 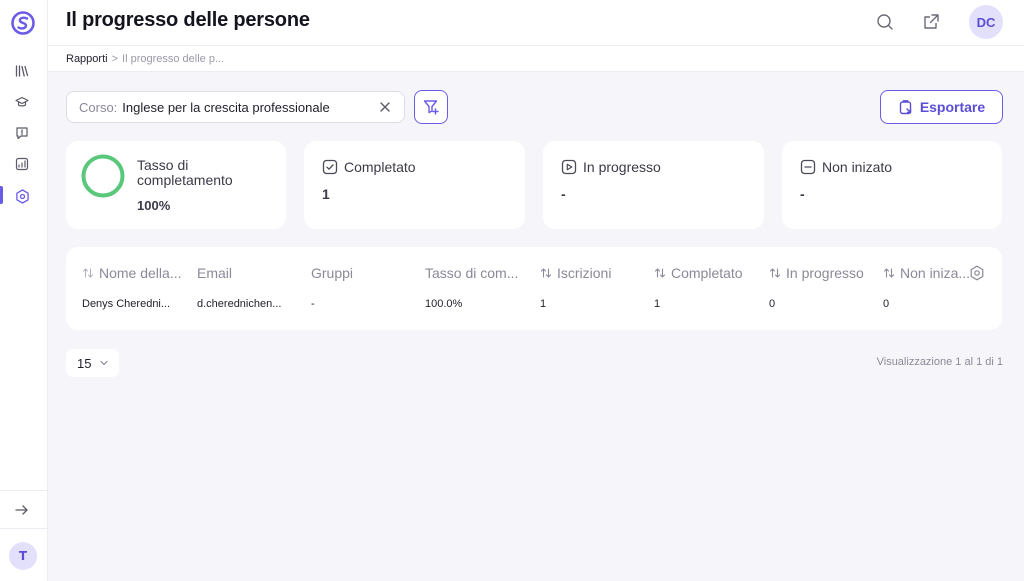 I want to click on app-logo, so click(x=23, y=23).